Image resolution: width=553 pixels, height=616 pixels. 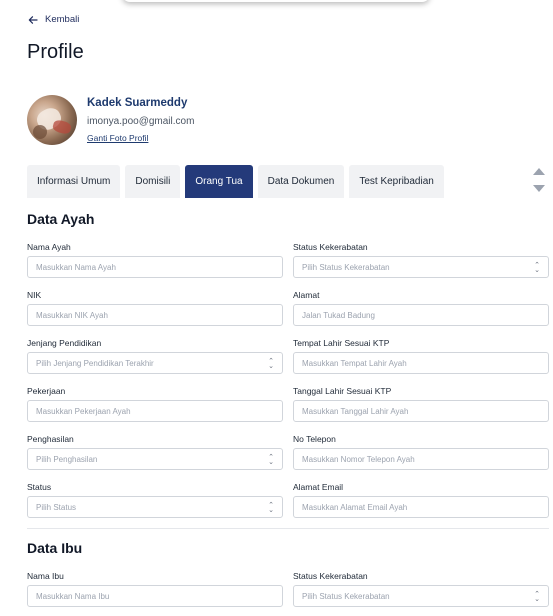 What do you see at coordinates (354, 363) in the screenshot?
I see `tempat-lahir-ayah-placeholder: Masukkan Tempat Lahir Ayah` at bounding box center [354, 363].